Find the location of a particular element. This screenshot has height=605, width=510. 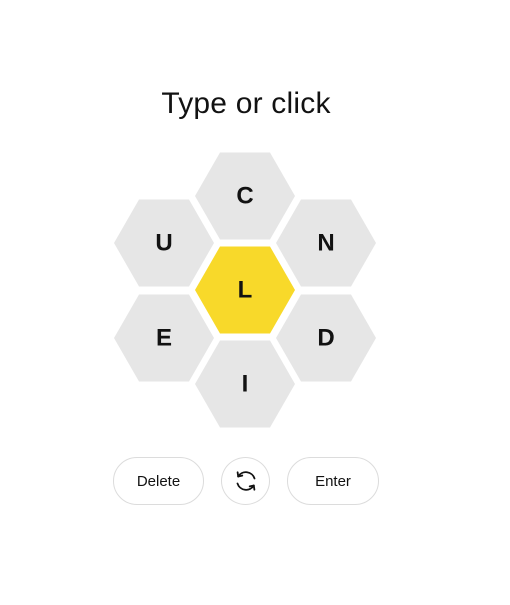

hive-cell-upper-right: N is located at coordinates (326, 243).